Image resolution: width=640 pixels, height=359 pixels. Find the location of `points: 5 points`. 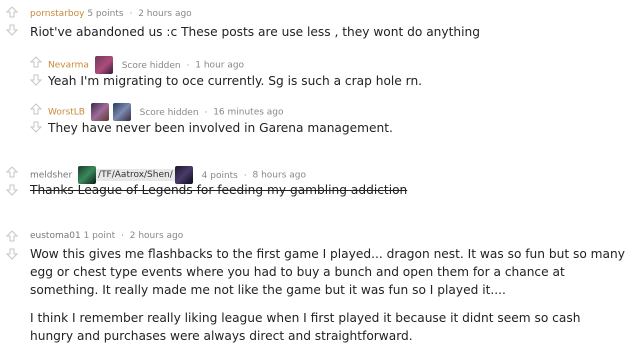

points: 5 points is located at coordinates (105, 14).